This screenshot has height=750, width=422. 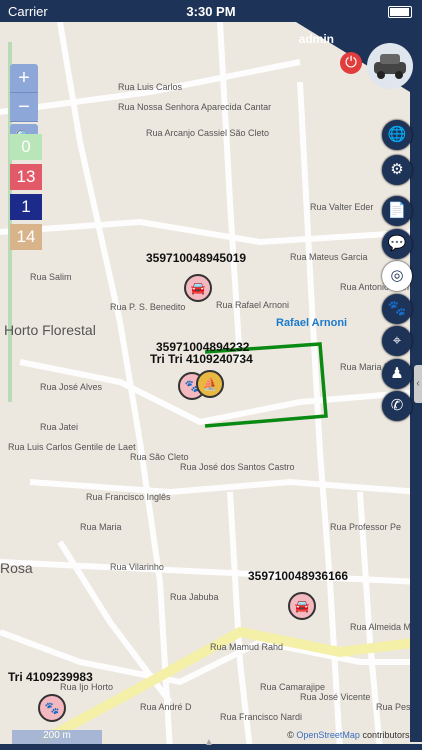 I want to click on document-icon: 📄, so click(x=397, y=210).